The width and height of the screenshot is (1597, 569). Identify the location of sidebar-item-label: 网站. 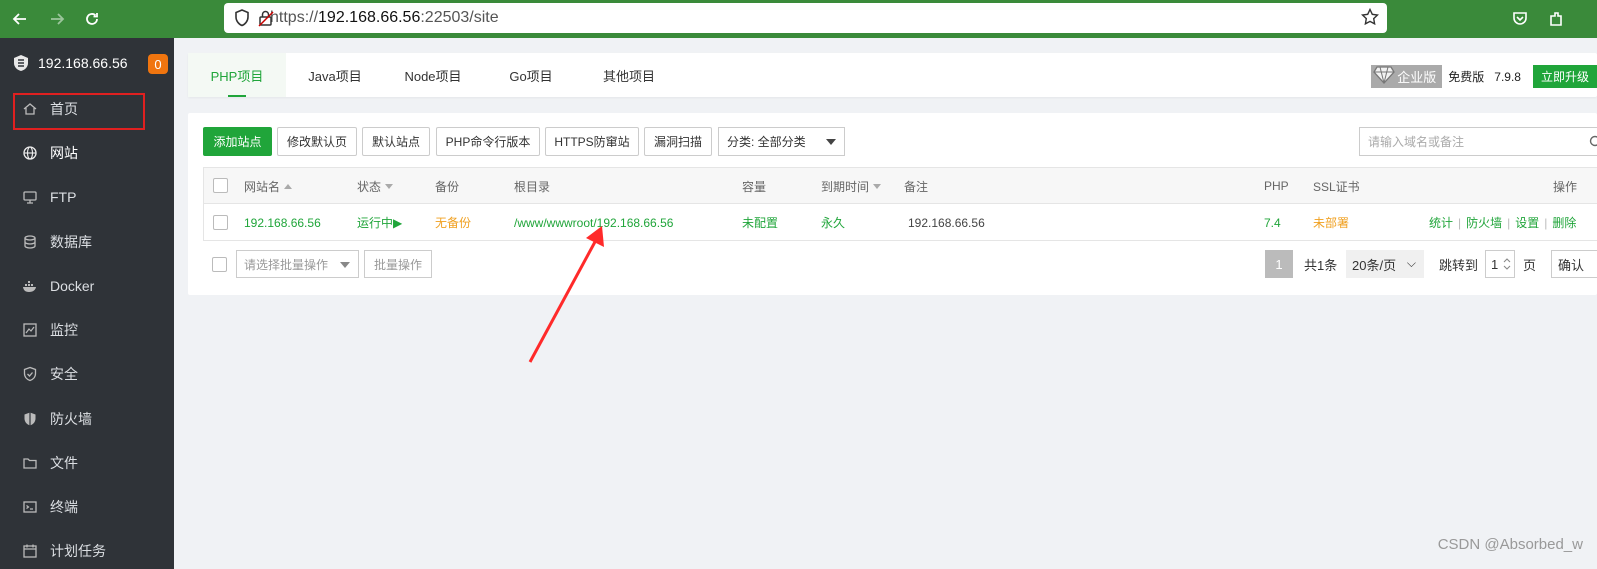
(64, 153).